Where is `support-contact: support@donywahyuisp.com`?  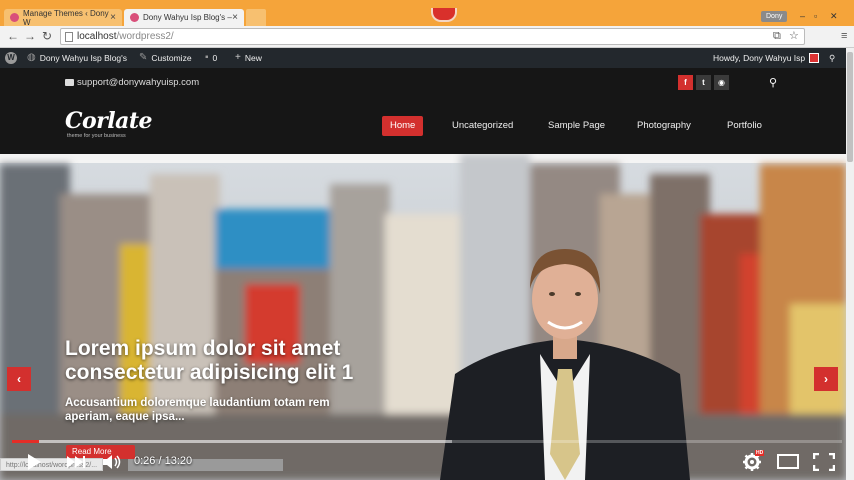
support-contact: support@donywahyuisp.com is located at coordinates (132, 82).